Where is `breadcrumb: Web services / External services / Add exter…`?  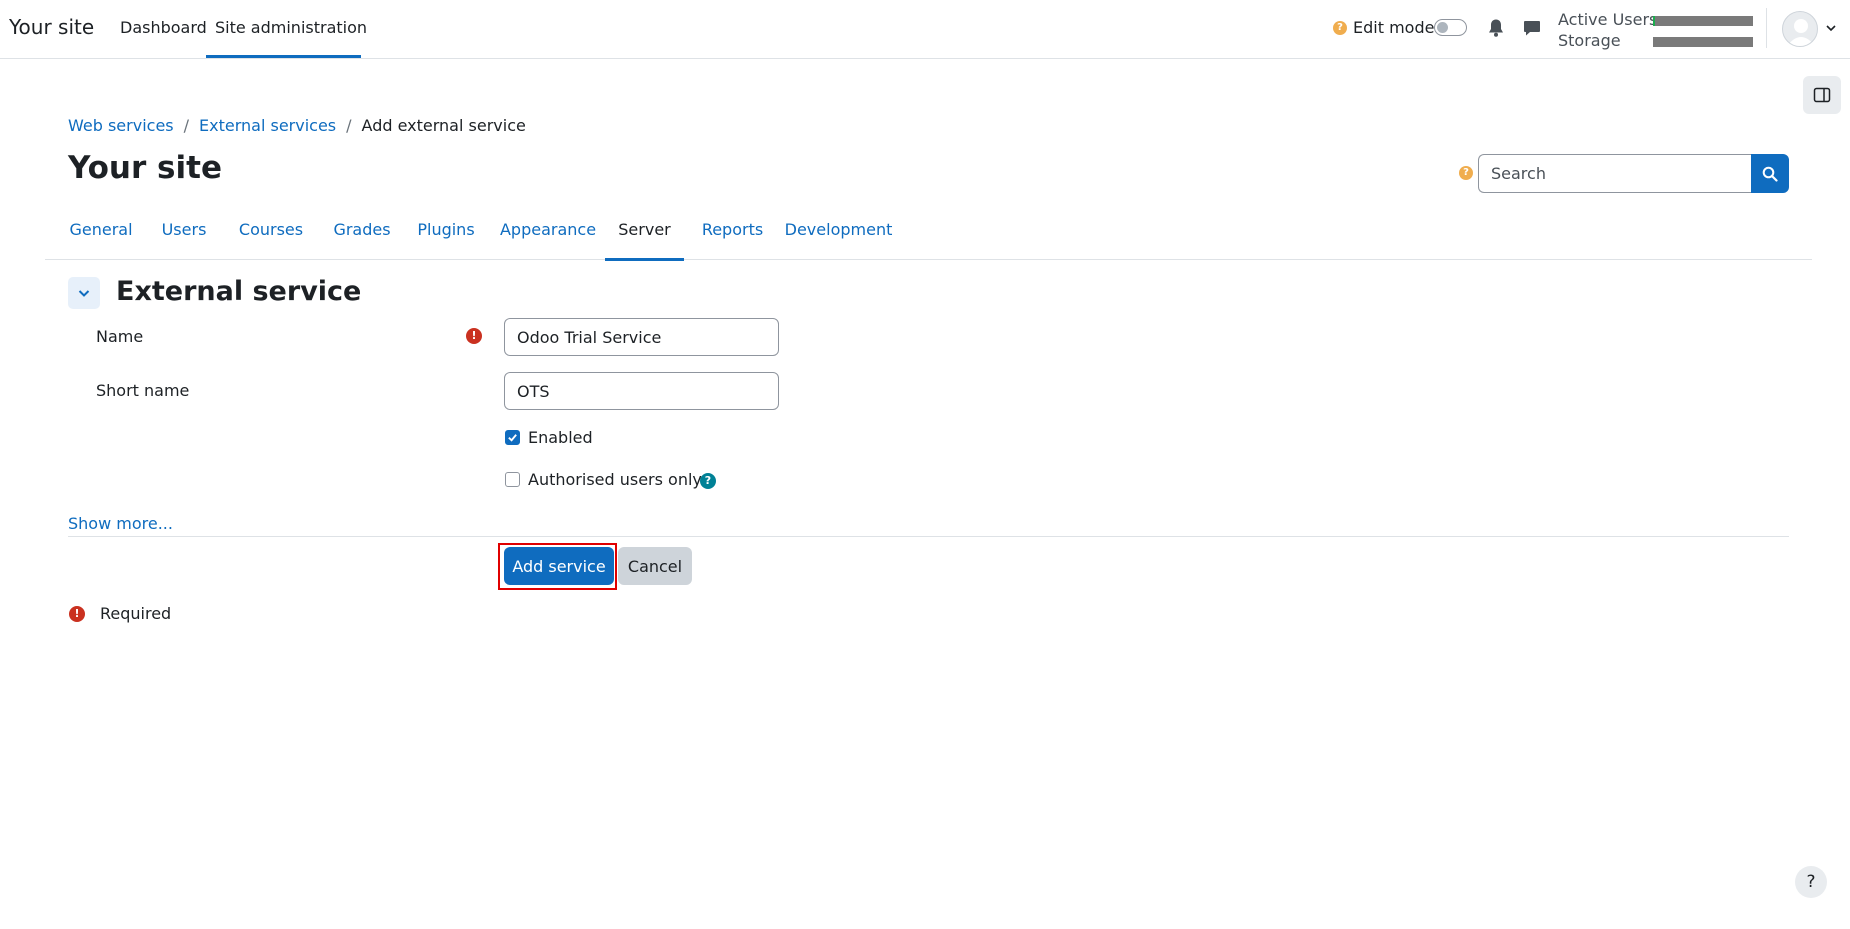 breadcrumb: Web services / External services / Add exter… is located at coordinates (297, 125).